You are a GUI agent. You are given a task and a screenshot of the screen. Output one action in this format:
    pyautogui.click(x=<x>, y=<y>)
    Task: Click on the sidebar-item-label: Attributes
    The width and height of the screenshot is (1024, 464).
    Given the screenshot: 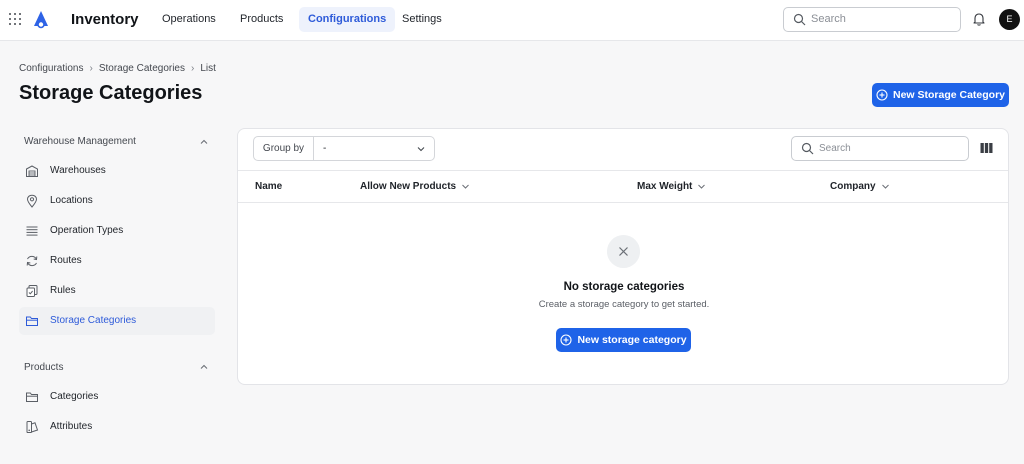 What is the action you would take?
    pyautogui.click(x=71, y=426)
    